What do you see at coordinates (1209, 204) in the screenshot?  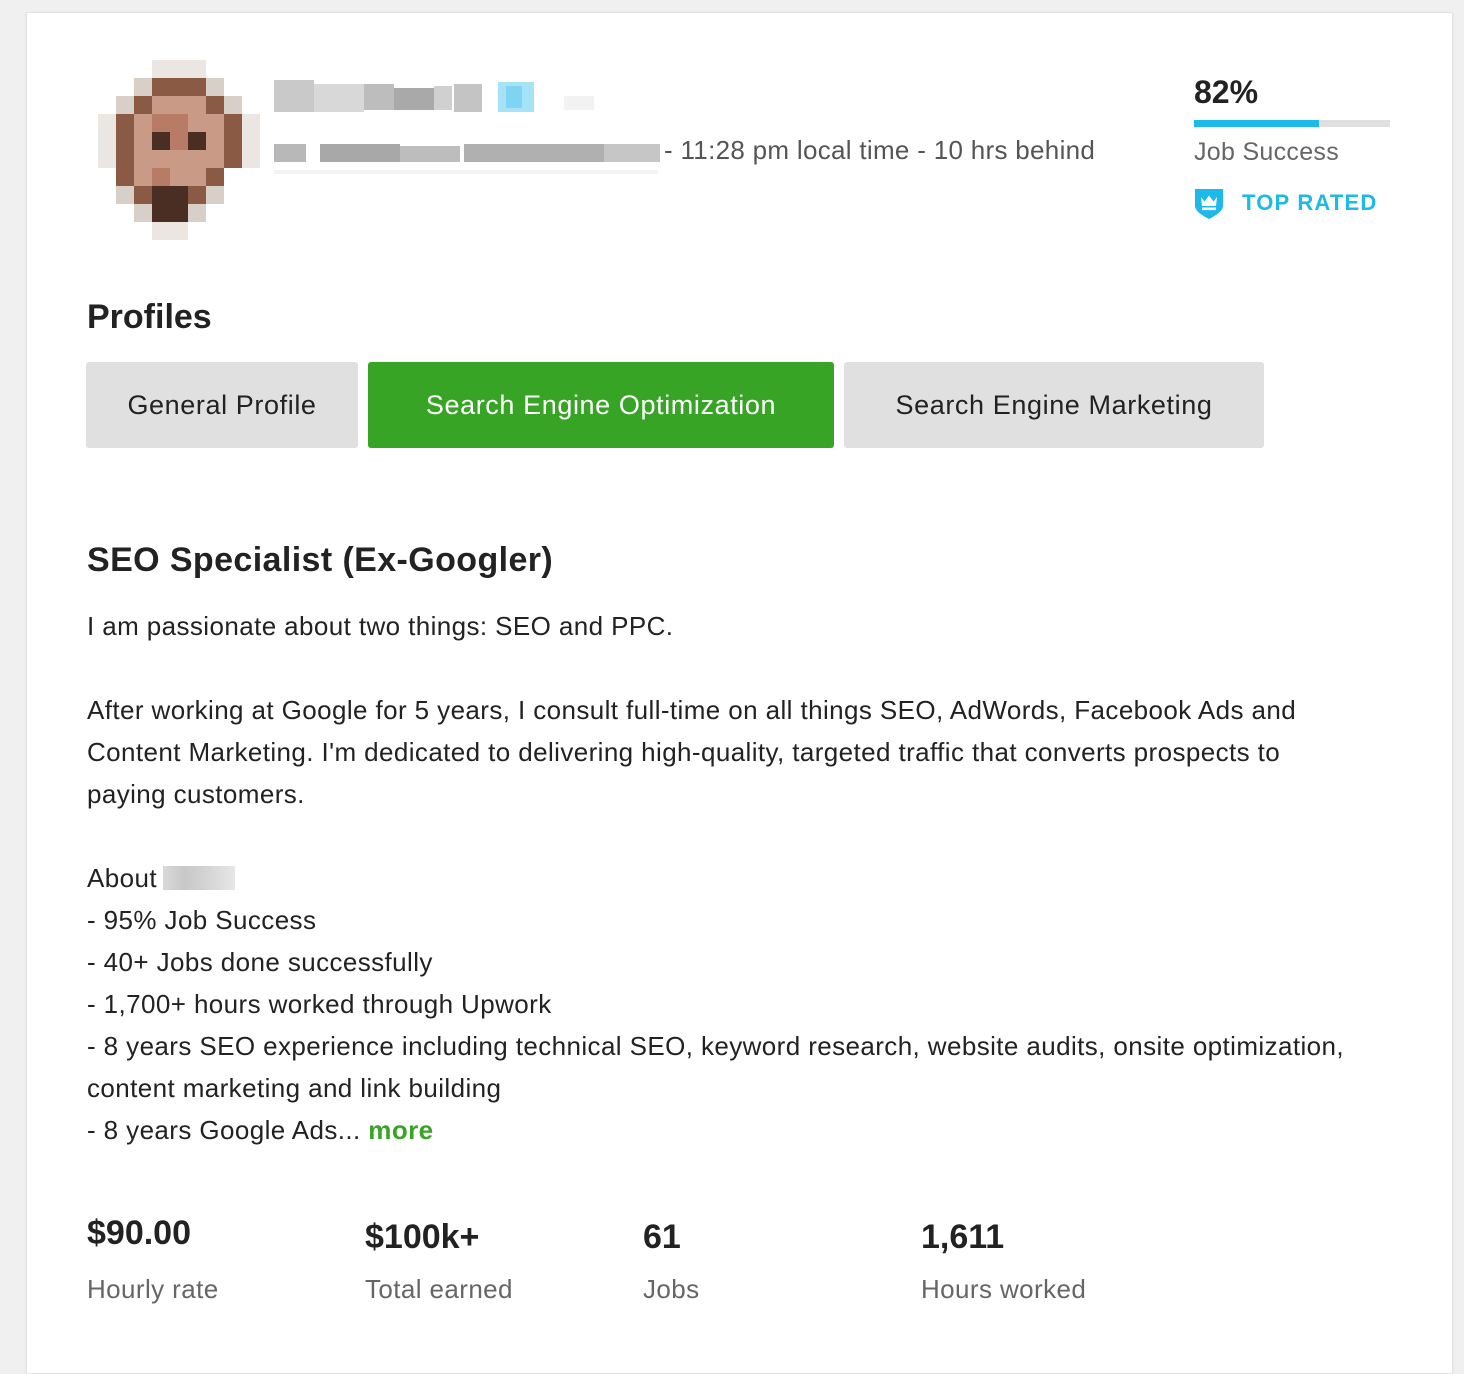 I see `crown-shield-icon` at bounding box center [1209, 204].